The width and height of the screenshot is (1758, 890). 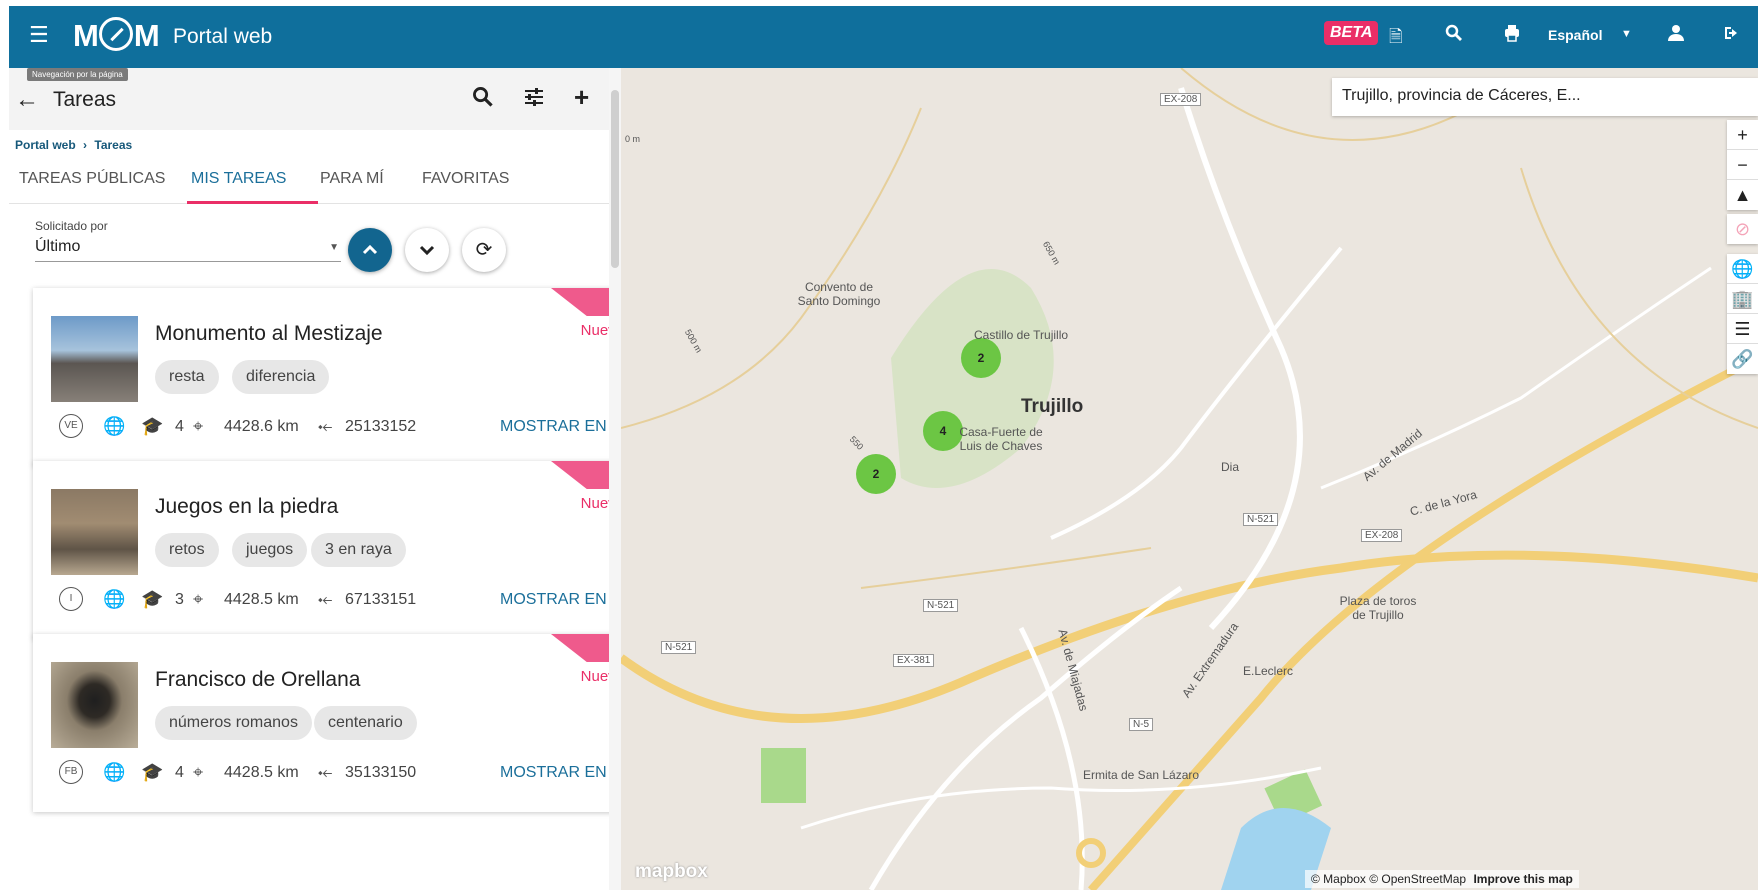 I want to click on mapbox-logo: mapbox, so click(x=671, y=872).